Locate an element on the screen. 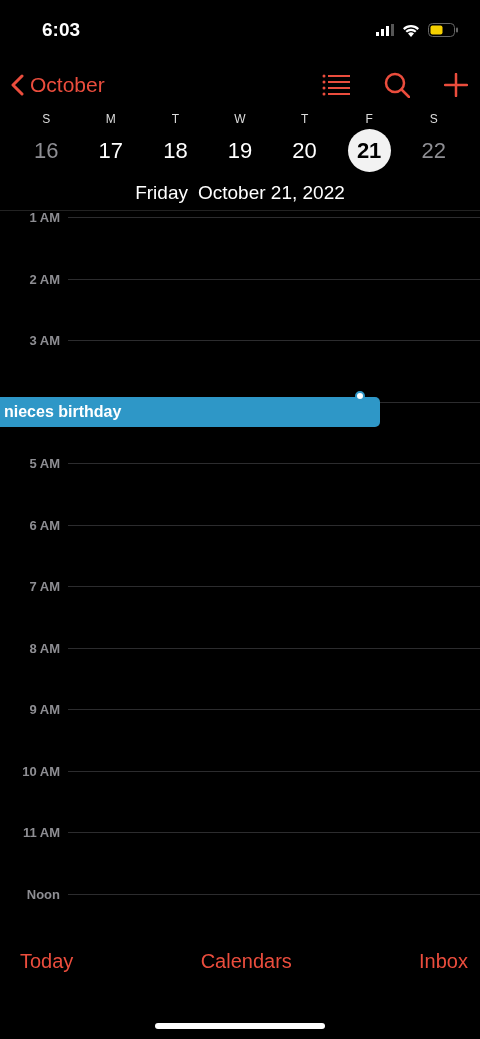 This screenshot has width=480, height=1039. hour-label: 5 AM is located at coordinates (44, 463).